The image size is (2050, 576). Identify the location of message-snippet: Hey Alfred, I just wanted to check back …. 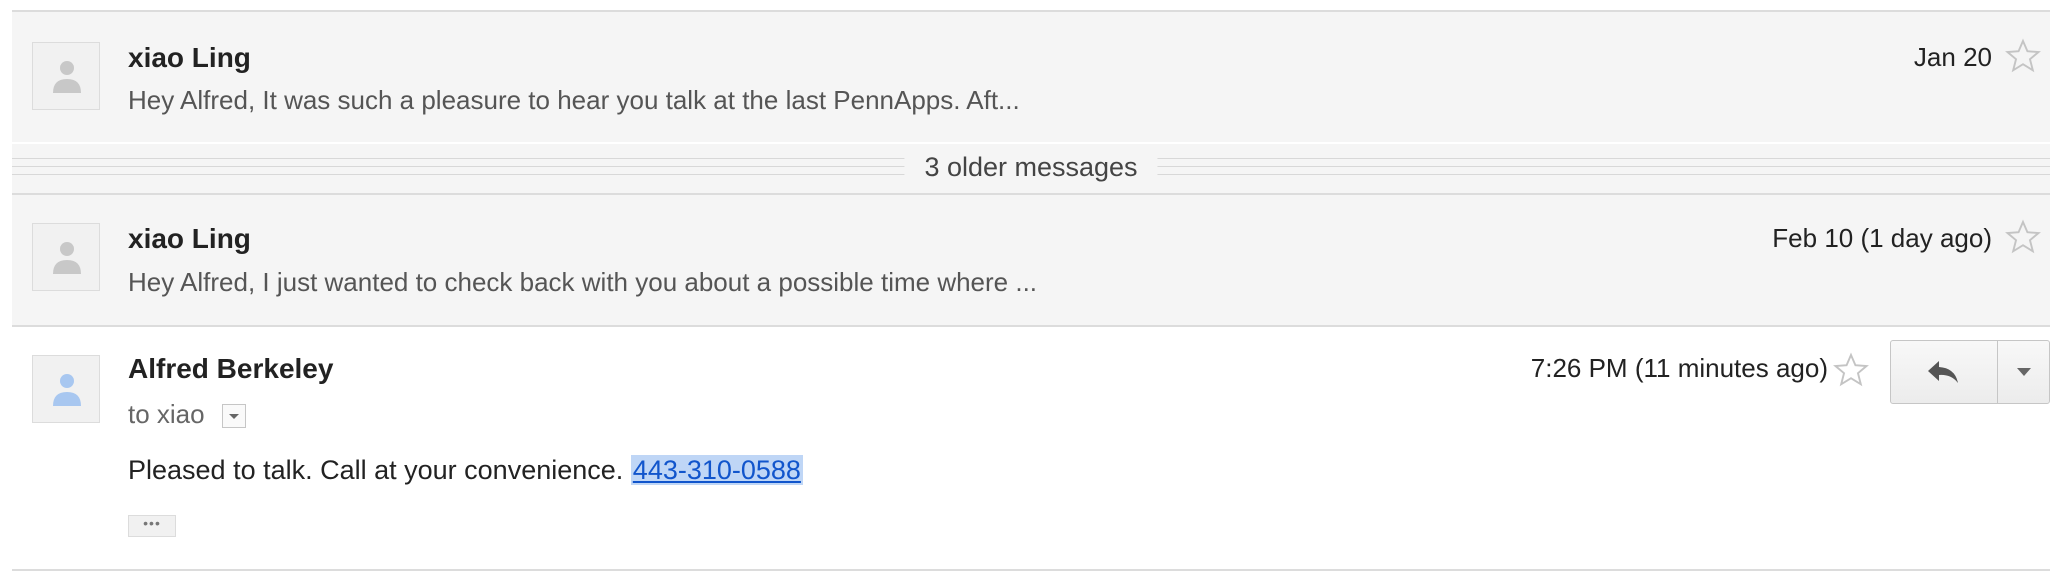
(583, 282).